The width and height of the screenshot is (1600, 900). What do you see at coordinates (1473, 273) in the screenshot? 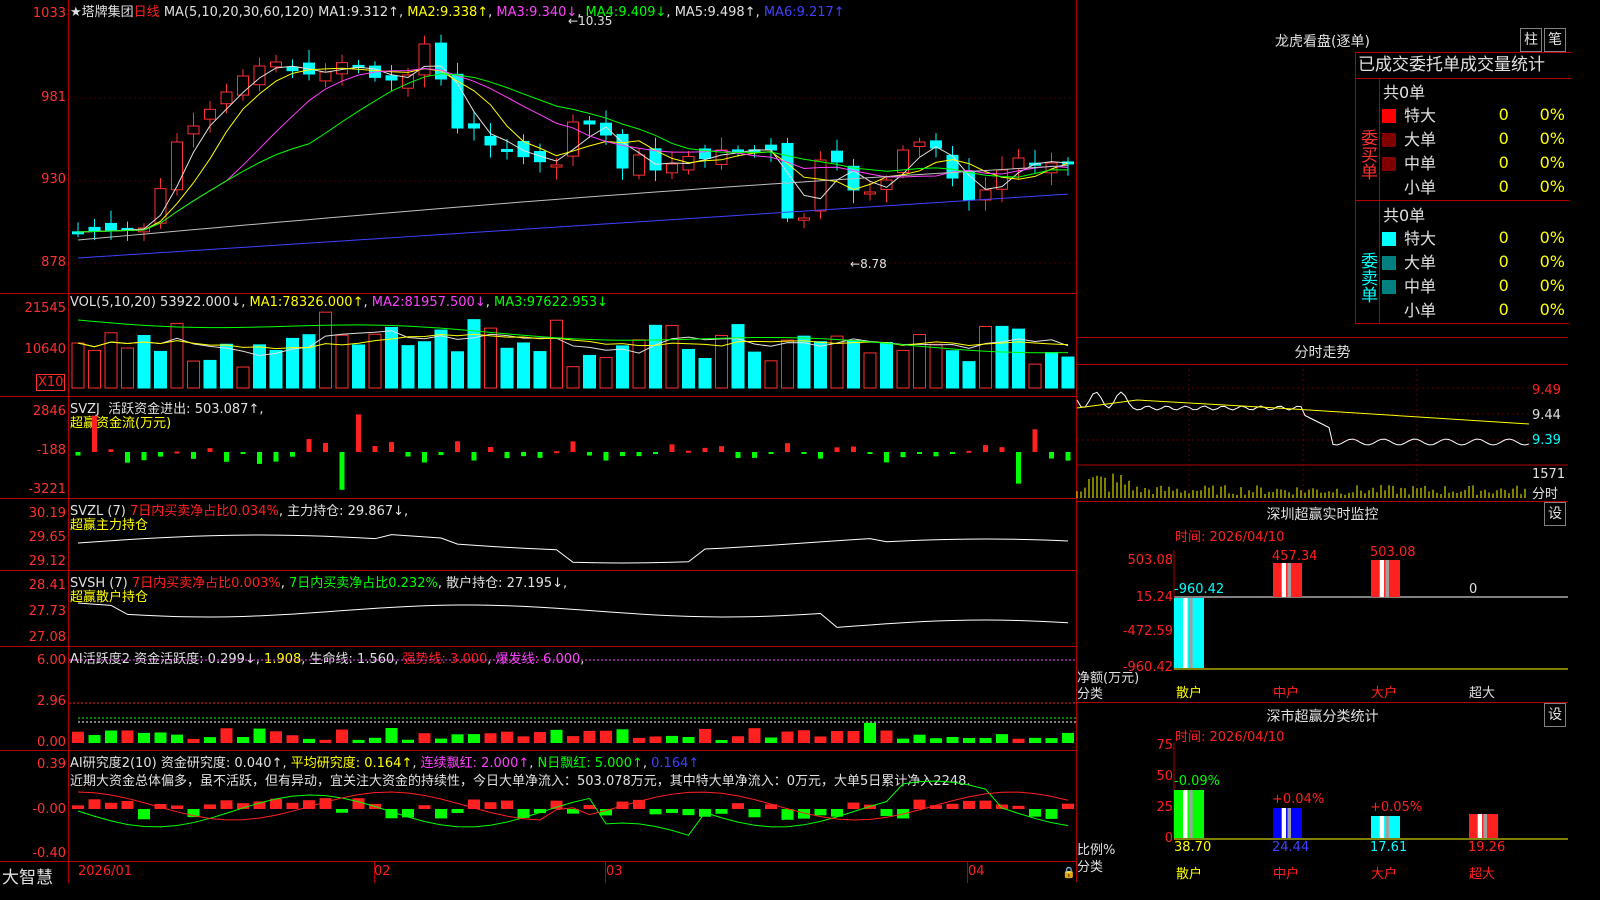
I see `sell-table: 特大 0 0% 大单 0 0% 中单 0 0% 小单 0 0%` at bounding box center [1473, 273].